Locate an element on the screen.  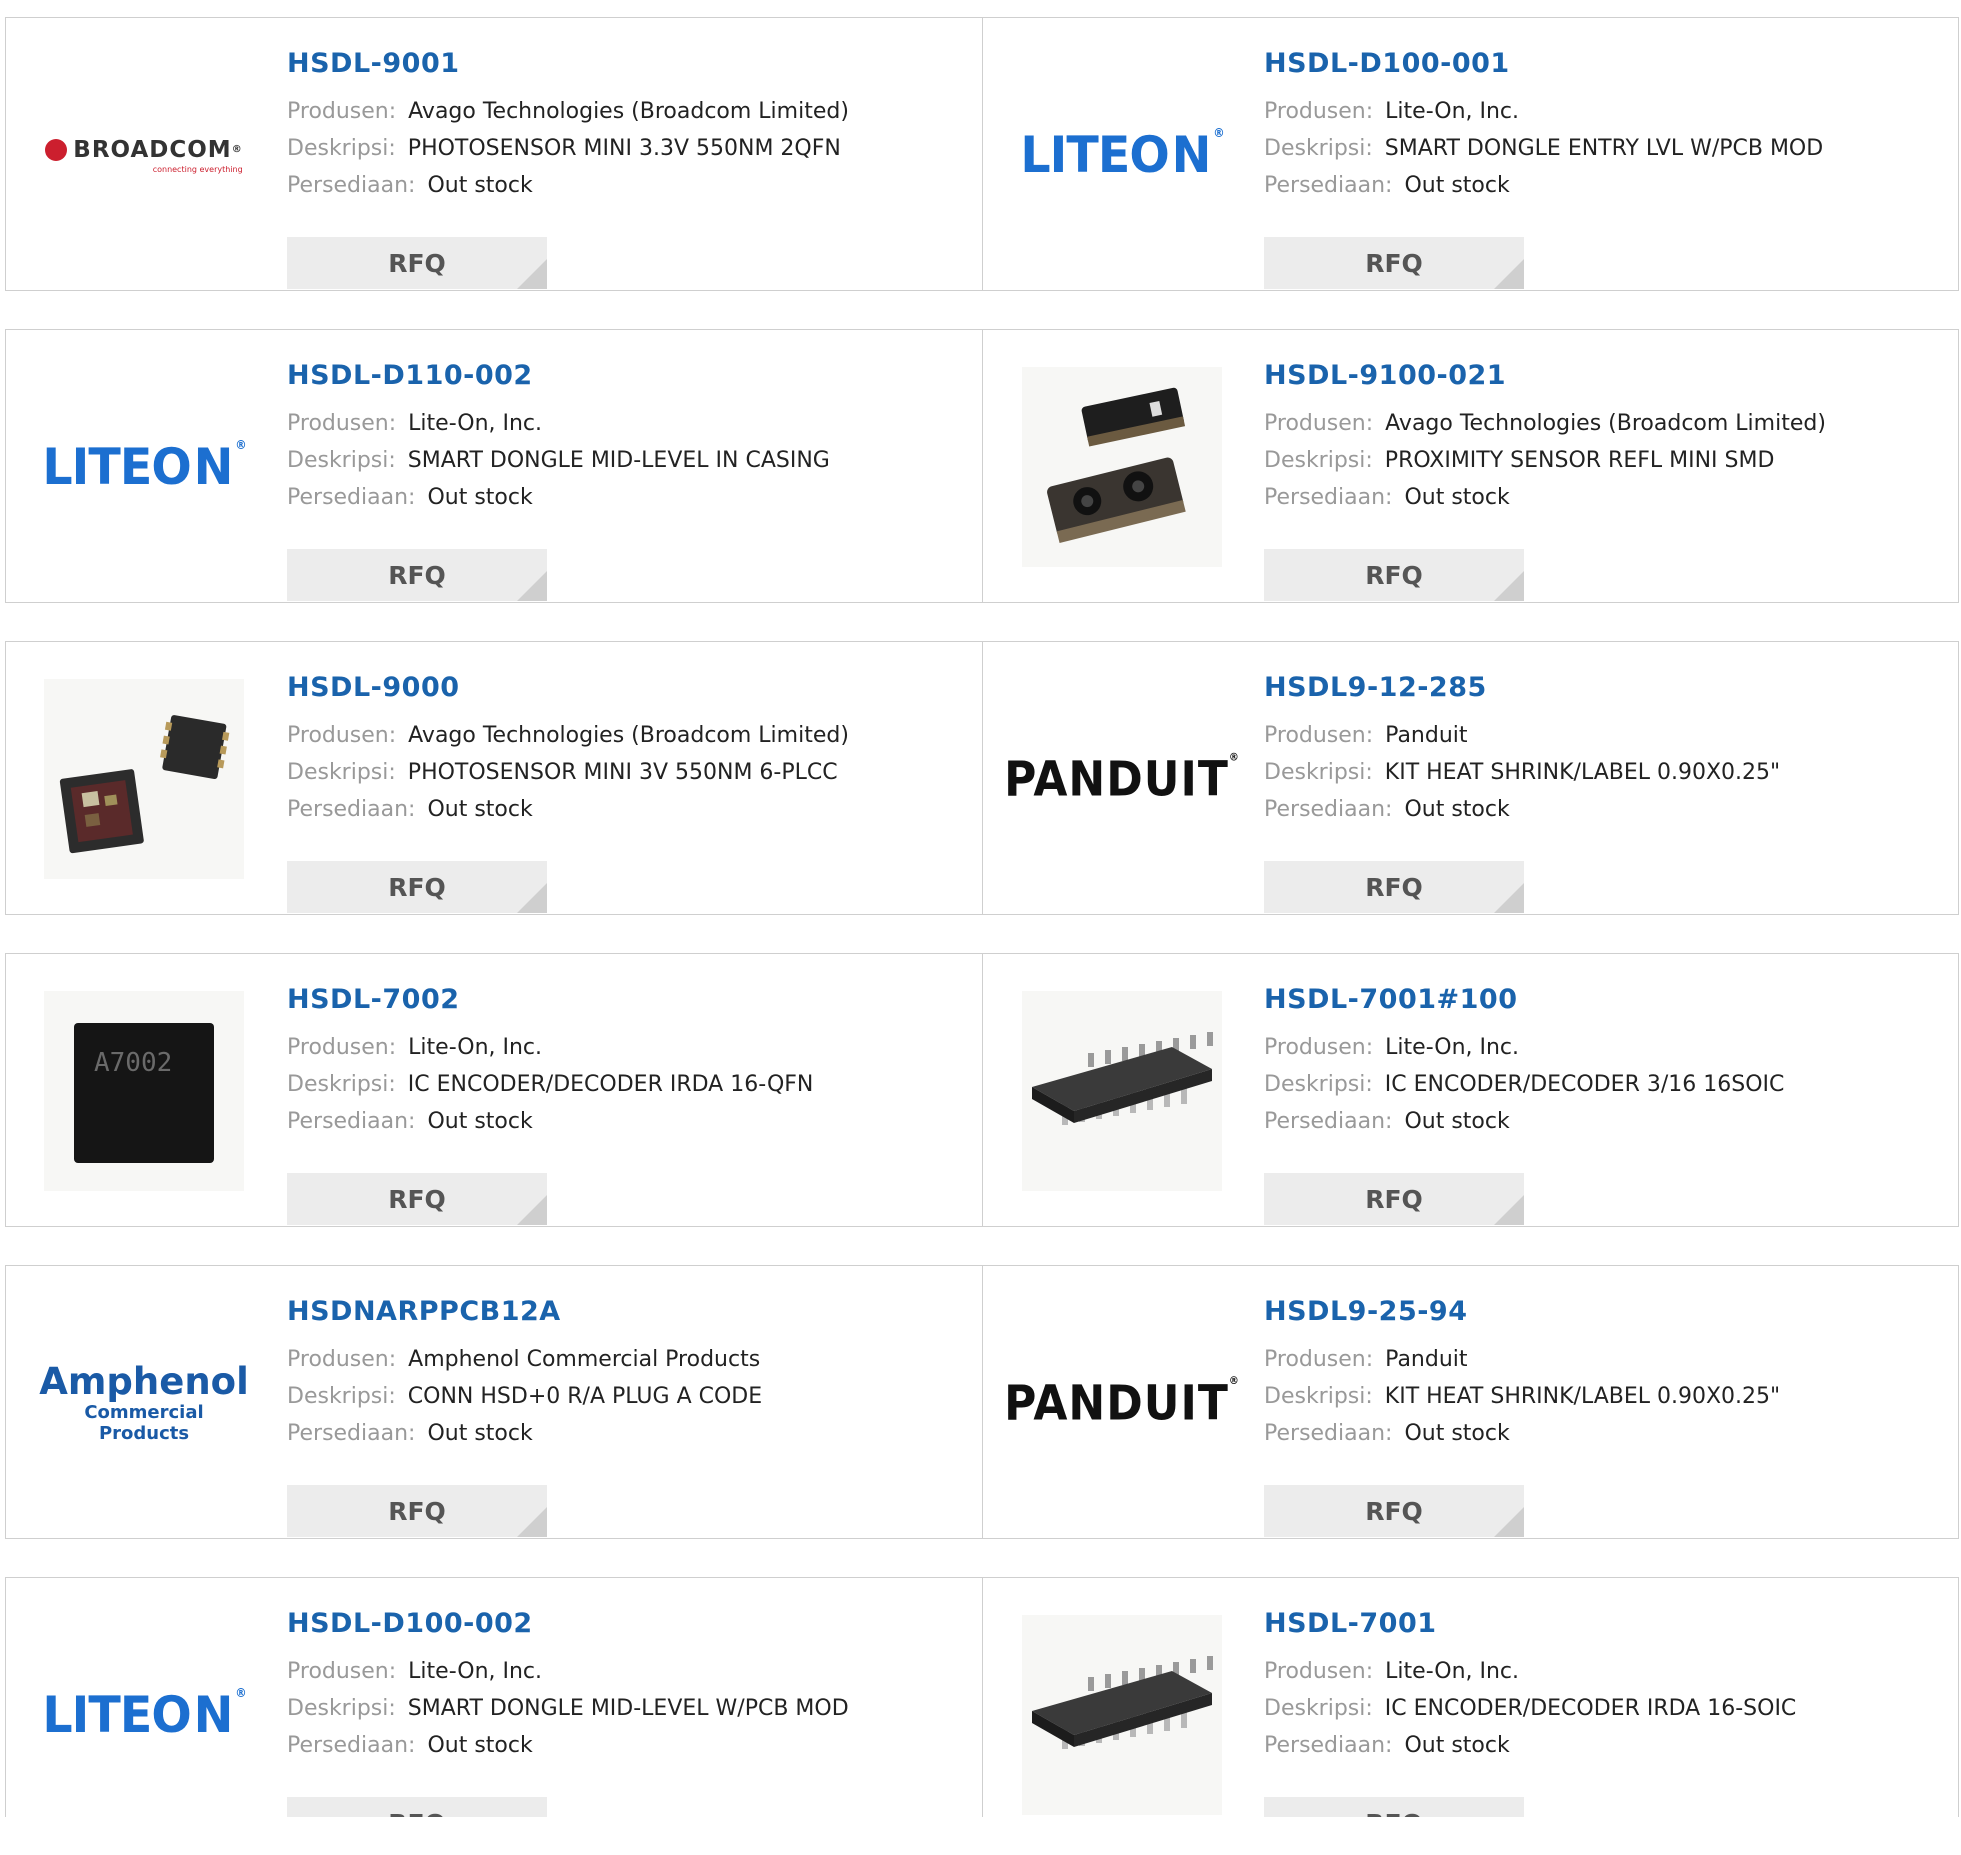
description-value: PROXIMITY SENSOR REFL MINI SMD is located at coordinates (1579, 460).